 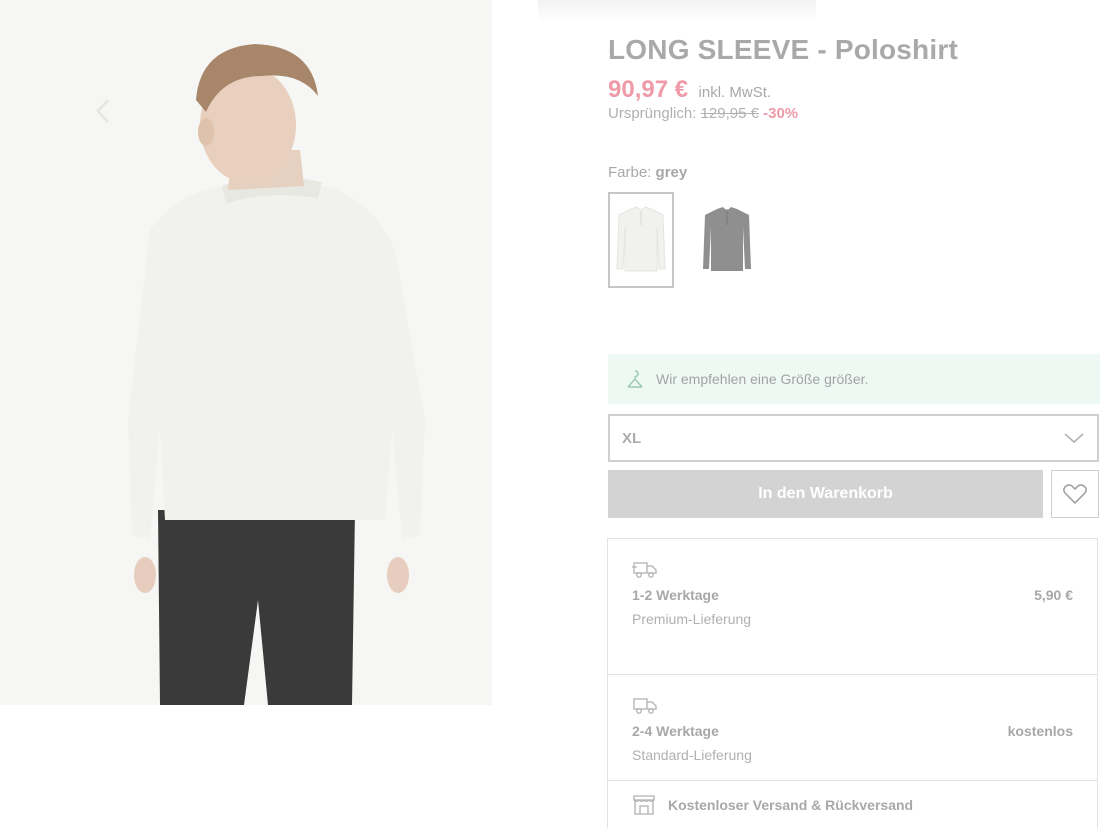 I want to click on size-hint-text: Wir empfehlen eine Größe größer., so click(x=762, y=379).